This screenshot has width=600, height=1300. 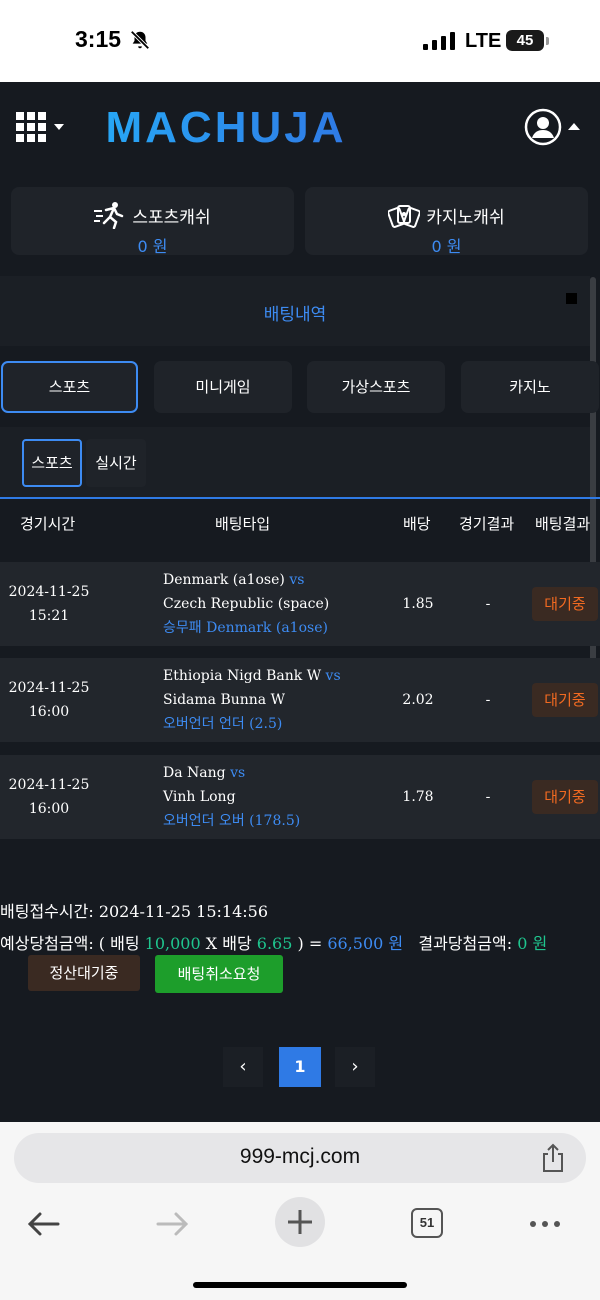 What do you see at coordinates (31, 127) in the screenshot?
I see `grid-menu-icon` at bounding box center [31, 127].